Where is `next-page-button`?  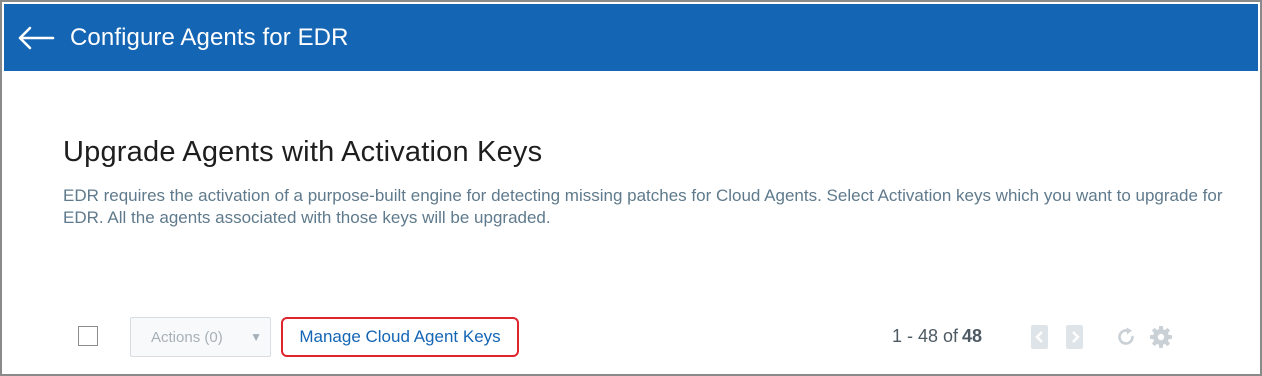 next-page-button is located at coordinates (1074, 337).